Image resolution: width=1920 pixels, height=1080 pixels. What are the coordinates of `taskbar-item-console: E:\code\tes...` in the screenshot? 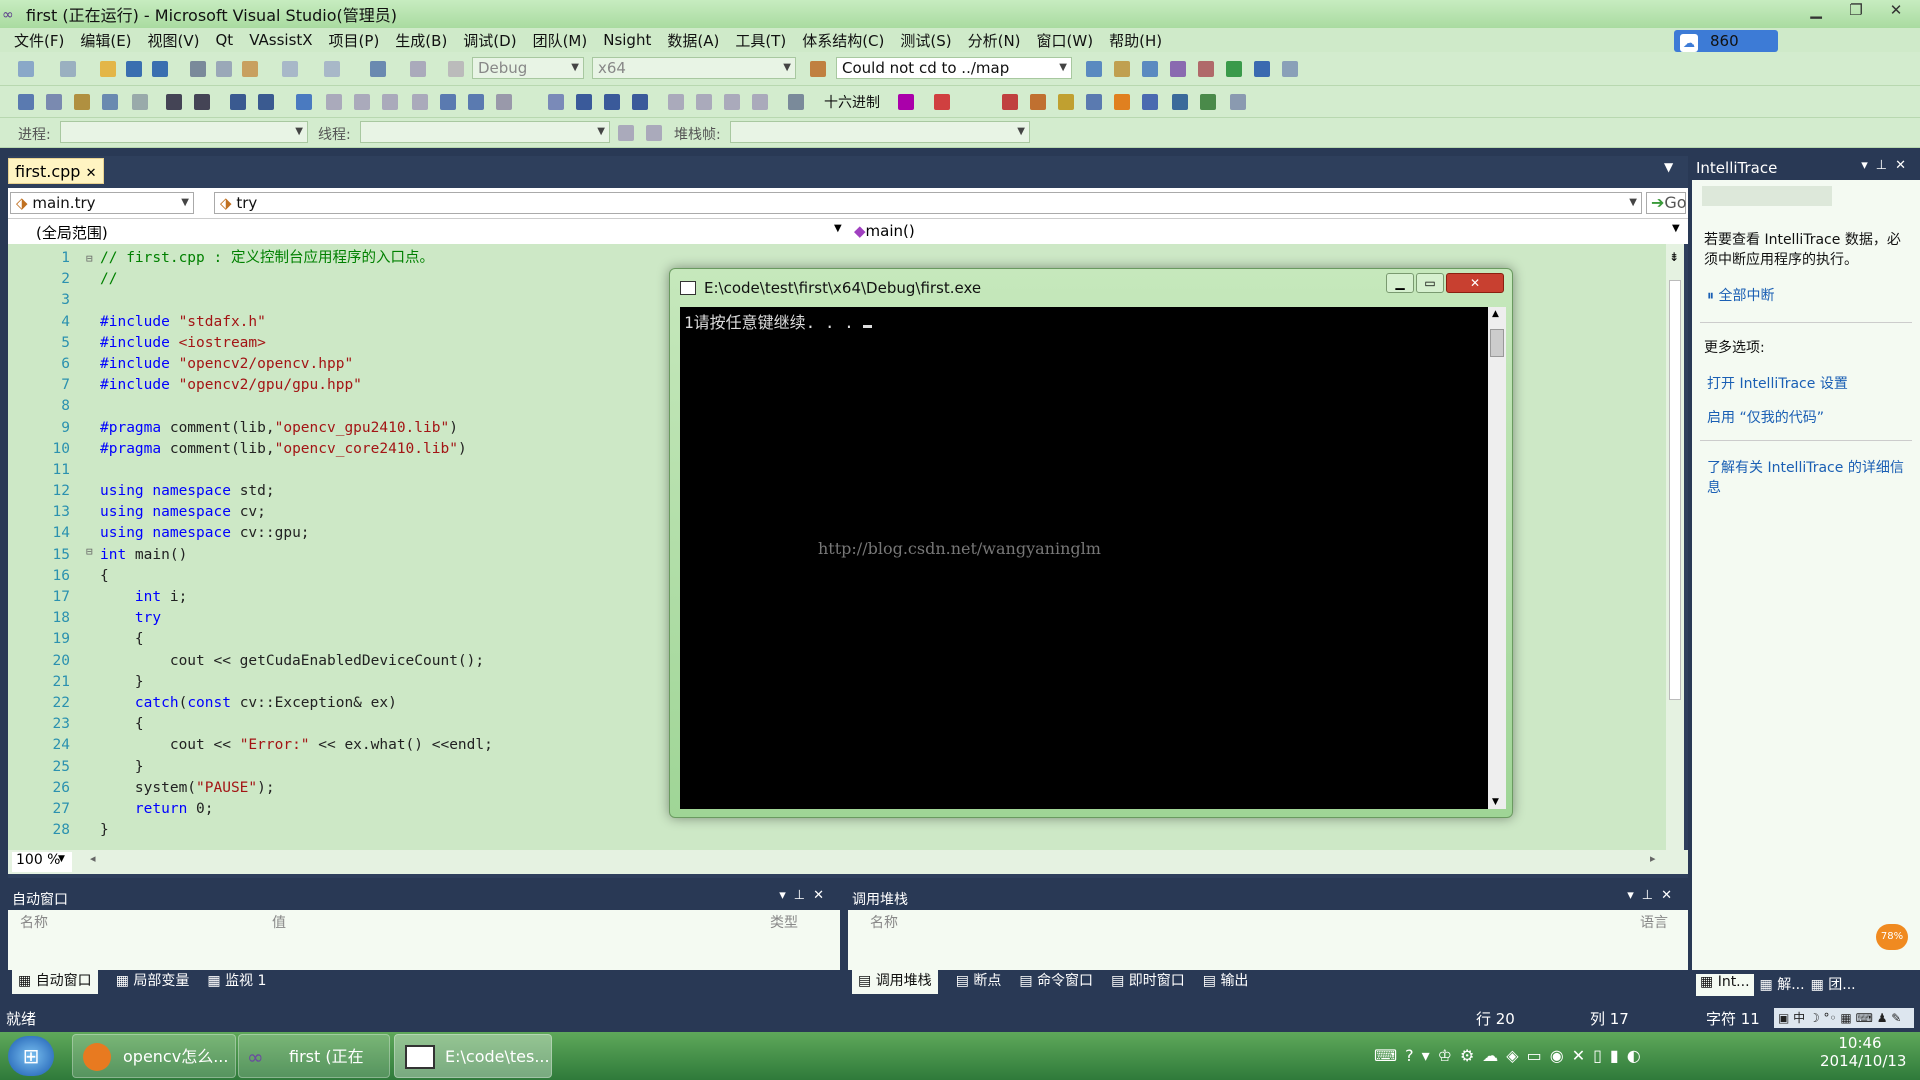 It's located at (473, 1056).